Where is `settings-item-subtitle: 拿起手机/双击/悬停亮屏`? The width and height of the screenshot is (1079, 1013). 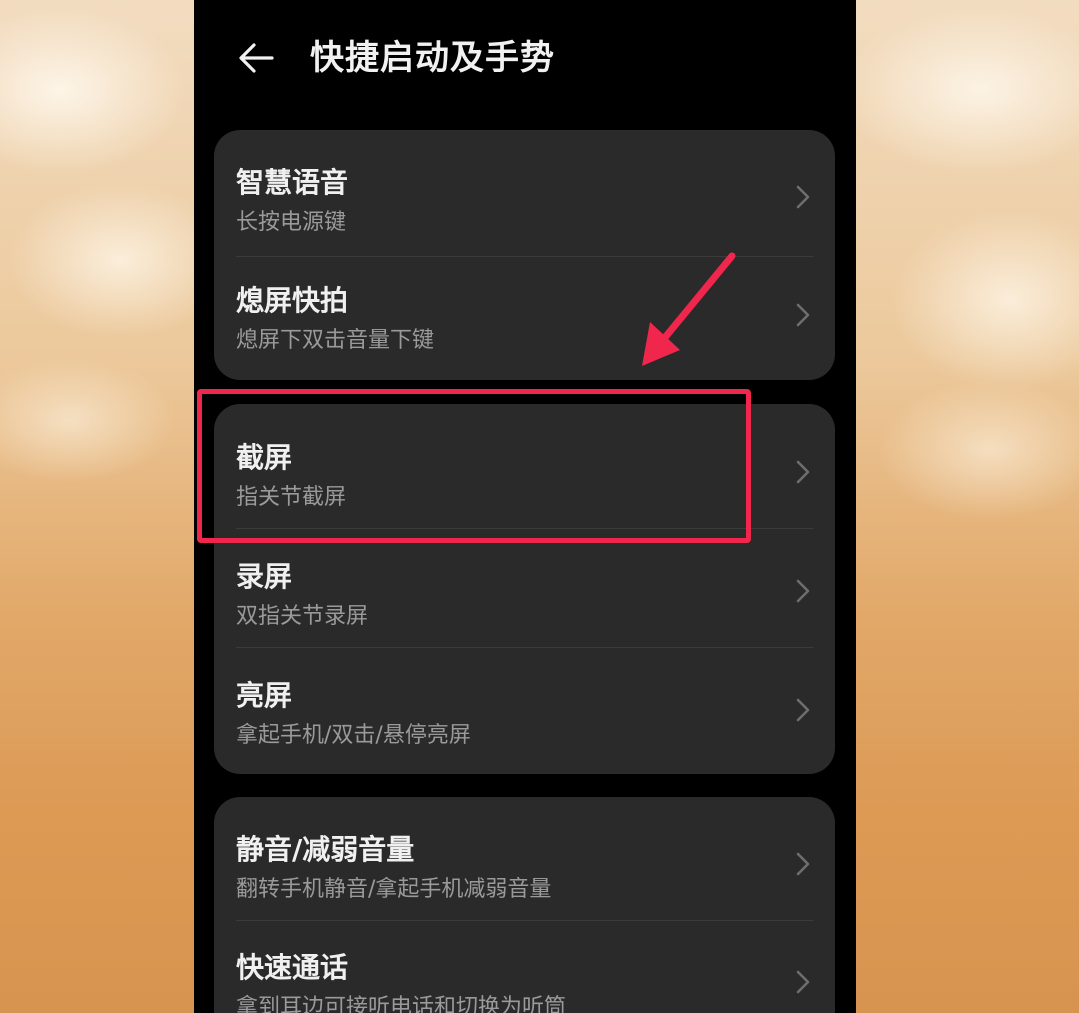 settings-item-subtitle: 拿起手机/双击/悬停亮屏 is located at coordinates (353, 735).